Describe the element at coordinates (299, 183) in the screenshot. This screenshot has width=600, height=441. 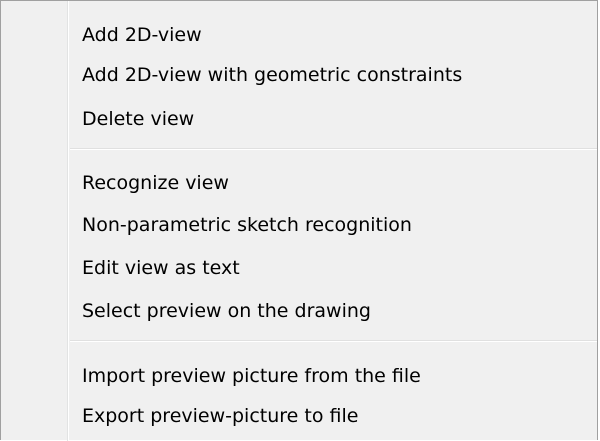
I see `menu-item-recognize-view: Recognize view` at that location.